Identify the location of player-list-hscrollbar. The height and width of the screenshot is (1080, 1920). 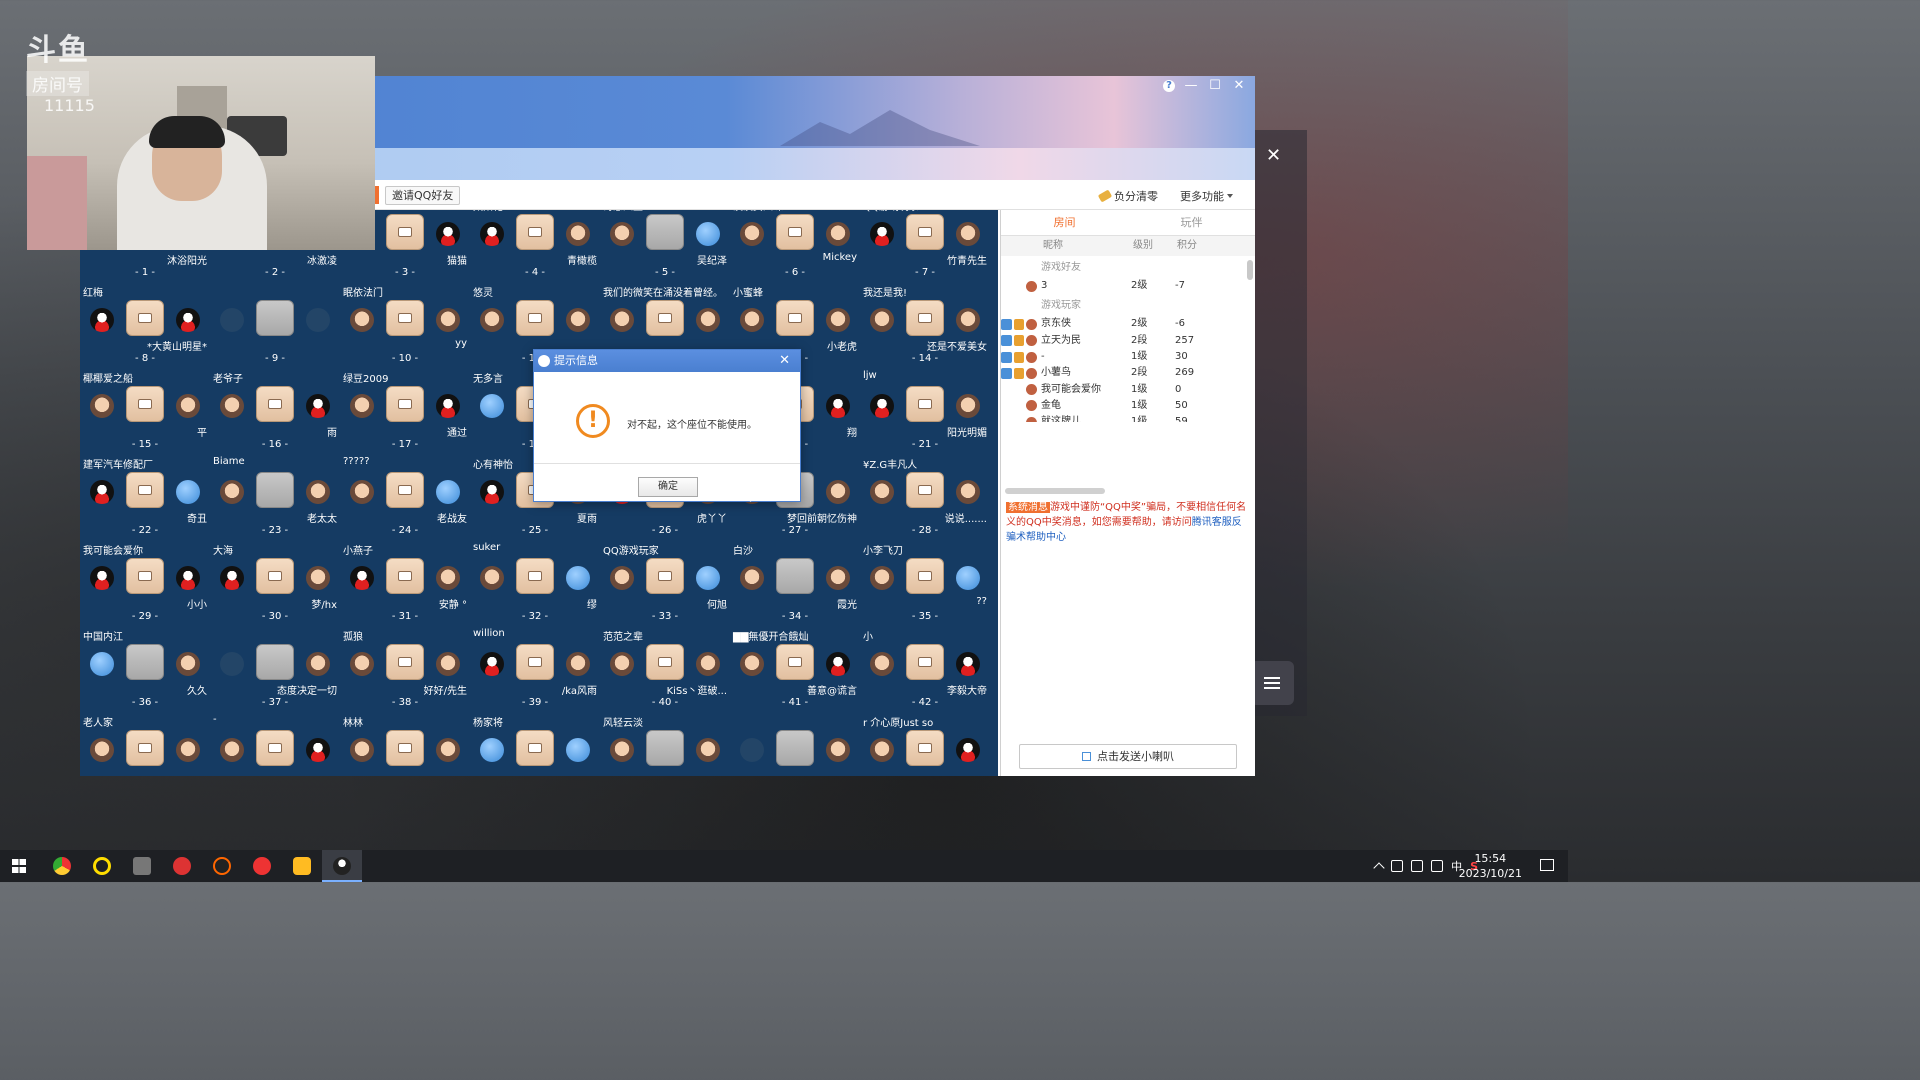
(1055, 491).